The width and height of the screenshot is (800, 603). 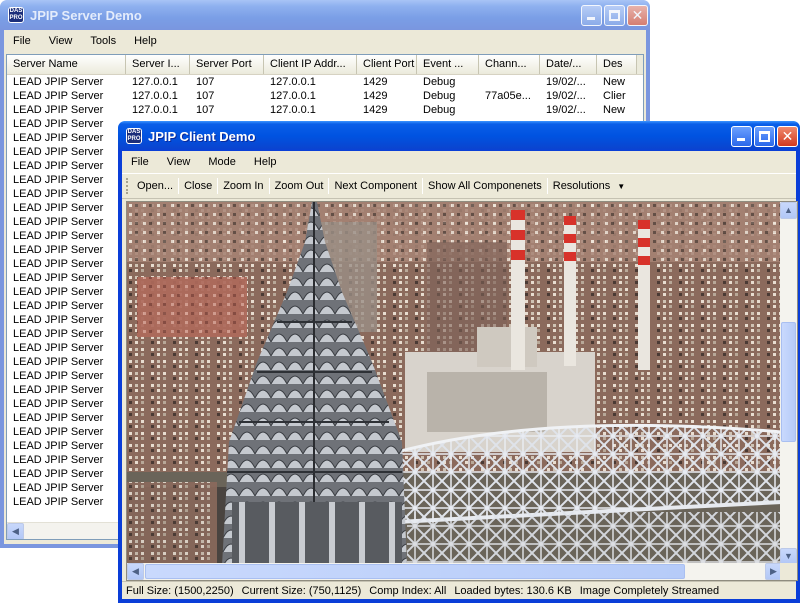 I want to click on status-current-size: Current Size: (750,1125), so click(x=301, y=590).